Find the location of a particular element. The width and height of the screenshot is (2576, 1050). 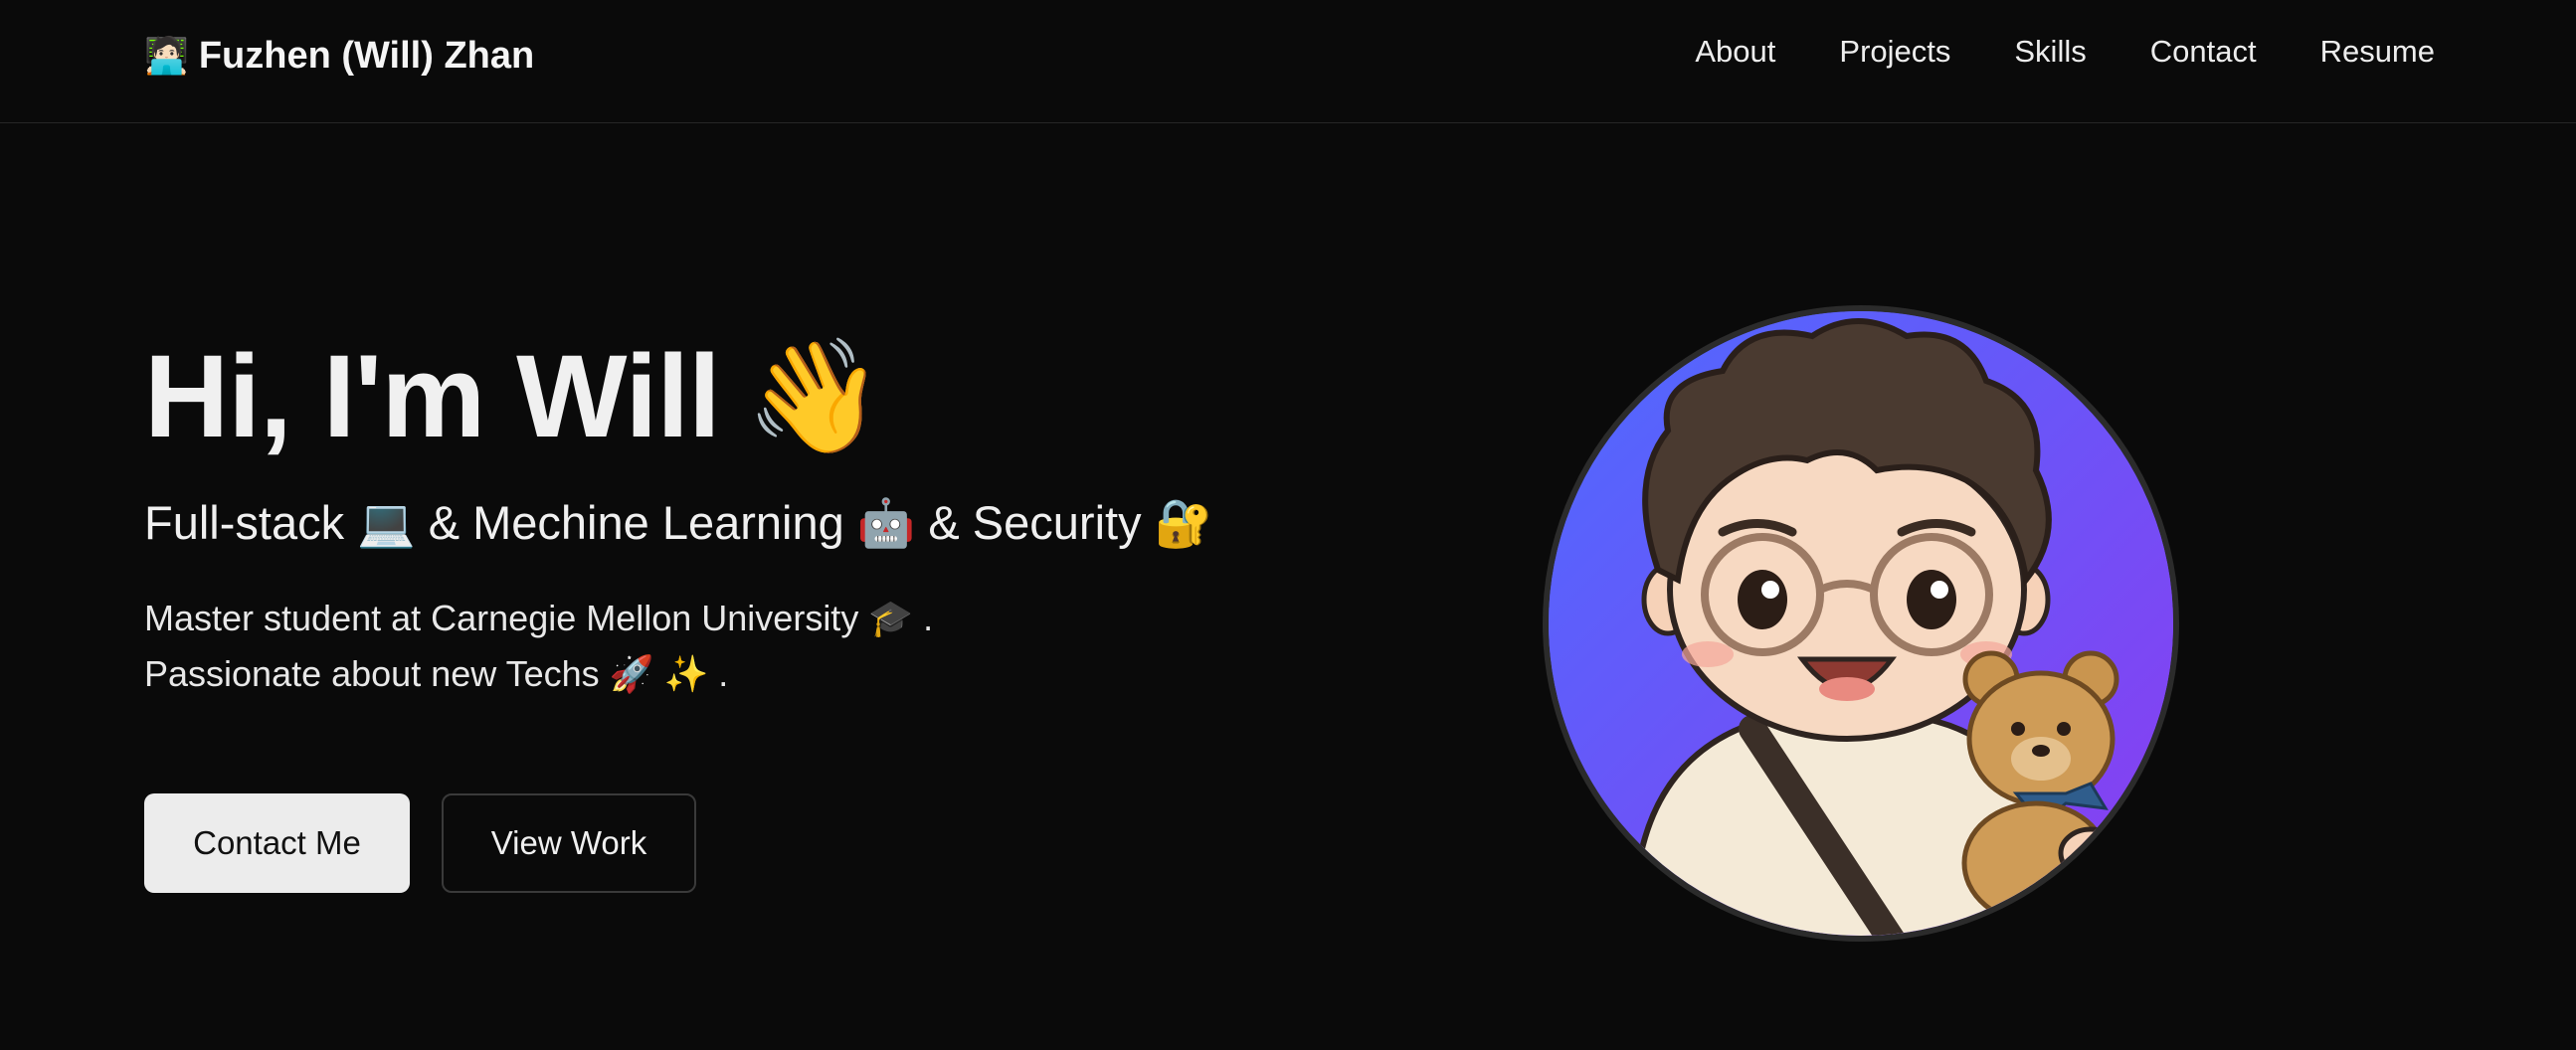

hero-title: Hi, I'm Will 👋 is located at coordinates (790, 396).